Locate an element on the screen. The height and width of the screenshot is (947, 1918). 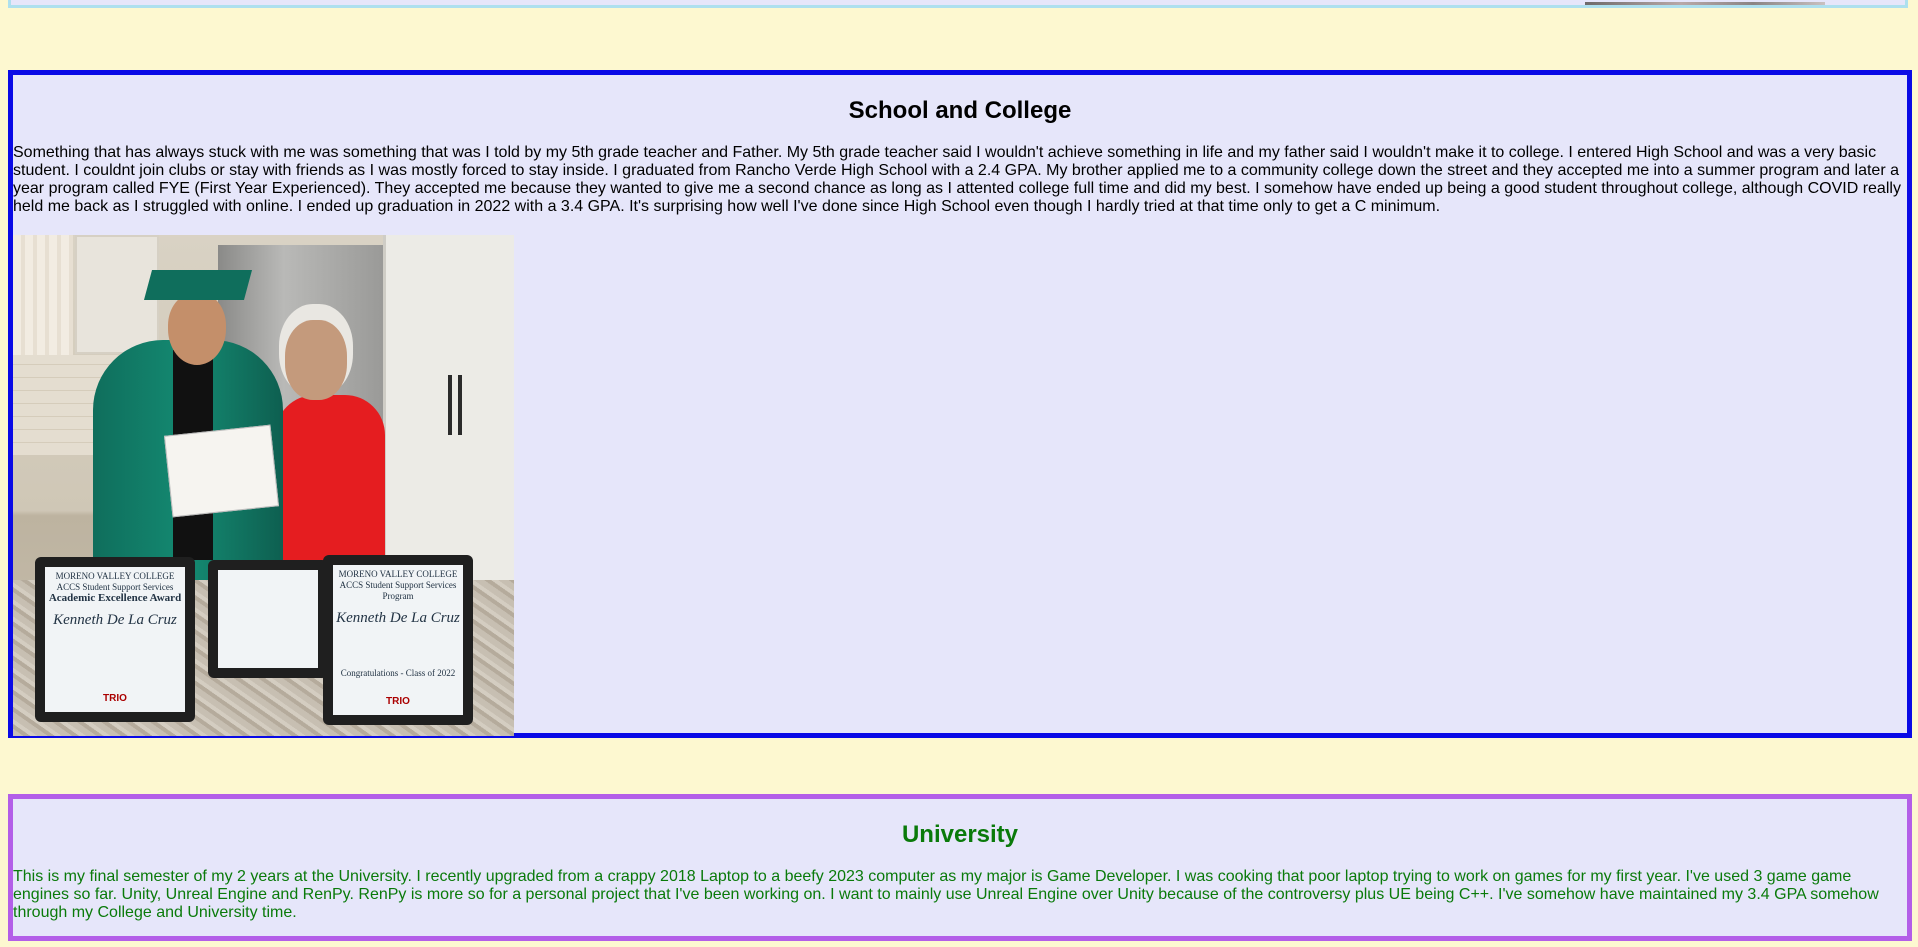
school-section-heading: School and College is located at coordinates (960, 110).